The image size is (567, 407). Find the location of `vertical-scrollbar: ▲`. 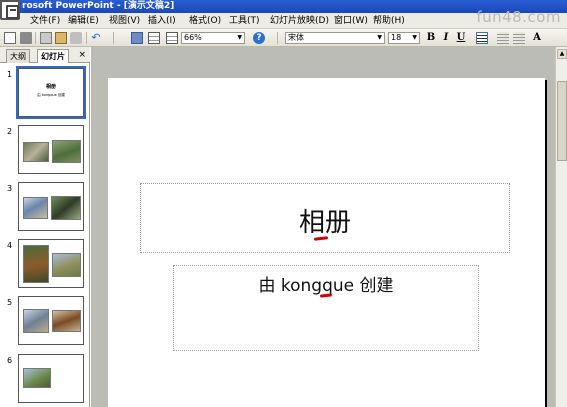

vertical-scrollbar: ▲ is located at coordinates (561, 227).